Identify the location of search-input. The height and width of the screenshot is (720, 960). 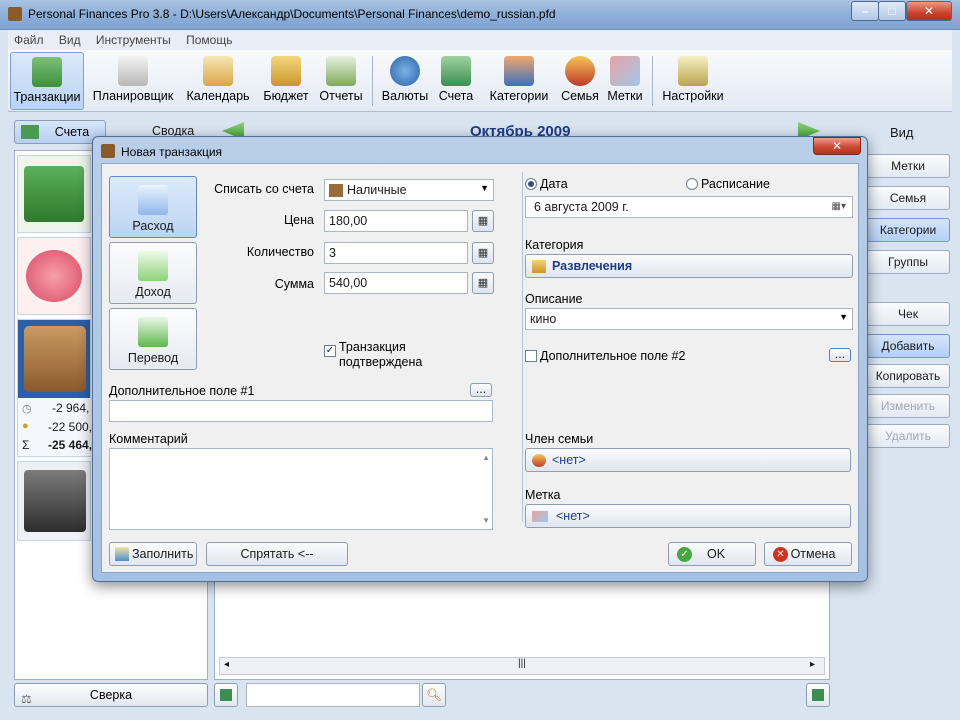
(333, 695).